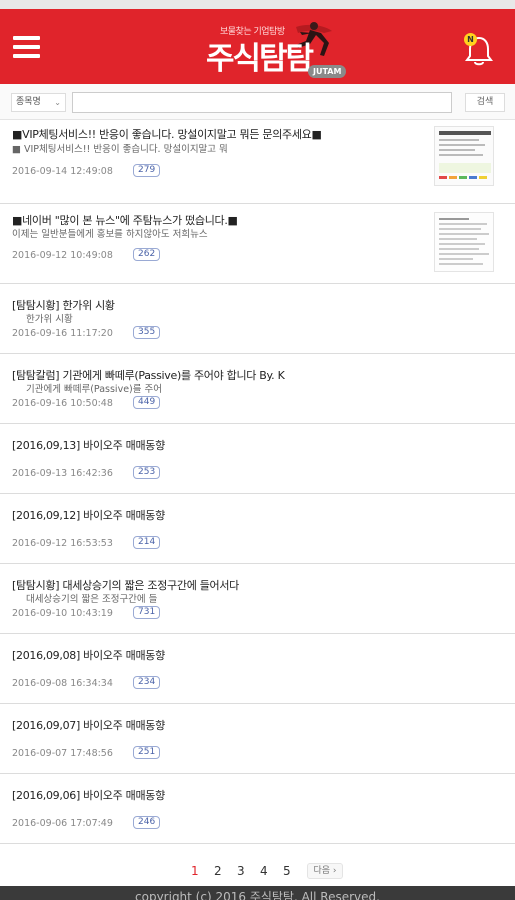 The image size is (515, 900). I want to click on item-title: [2016,09,08] 바이오주 매매동향, so click(88, 655).